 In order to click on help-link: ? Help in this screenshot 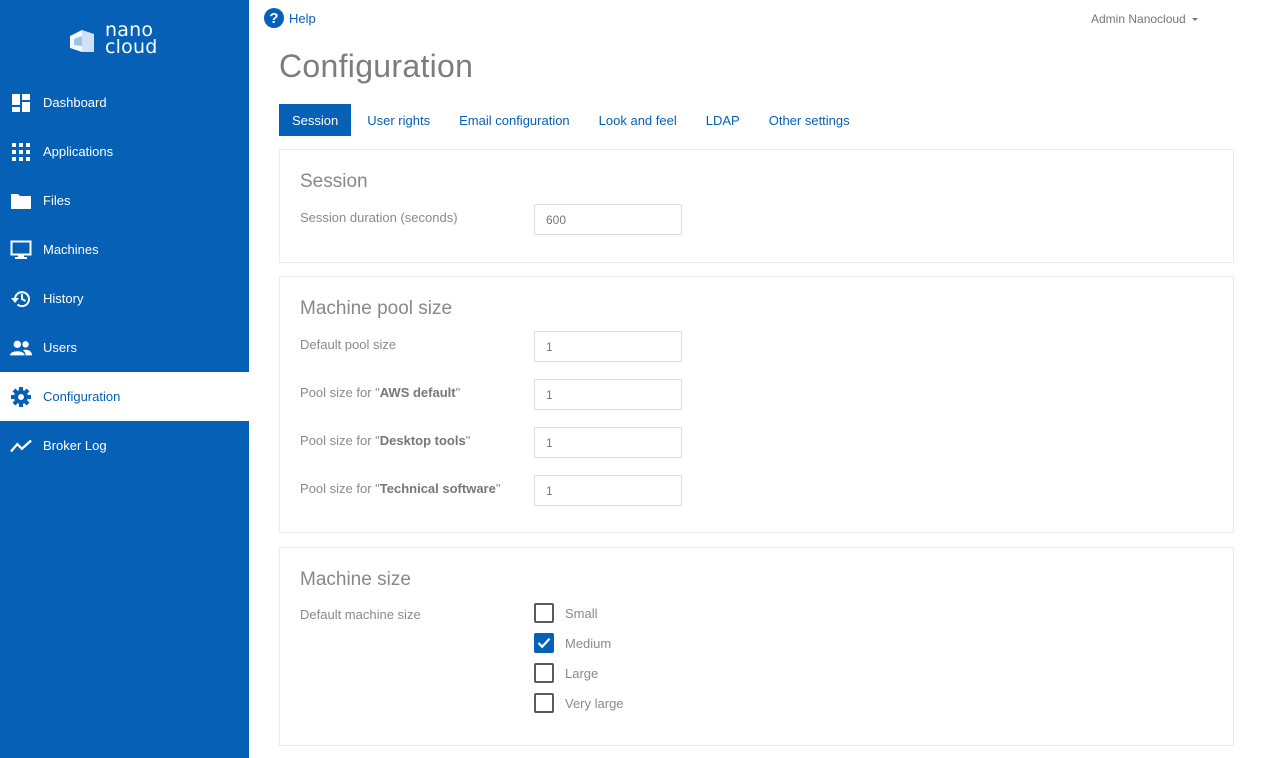, I will do `click(290, 18)`.